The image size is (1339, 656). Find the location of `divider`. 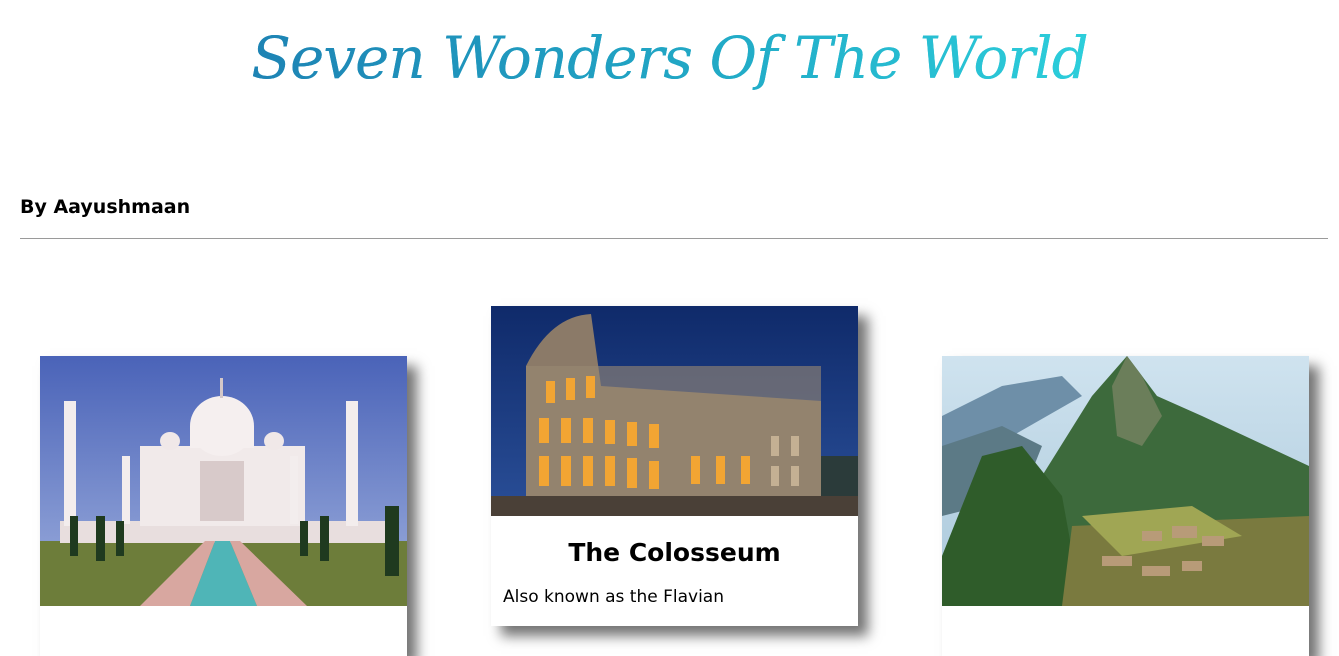

divider is located at coordinates (674, 238).